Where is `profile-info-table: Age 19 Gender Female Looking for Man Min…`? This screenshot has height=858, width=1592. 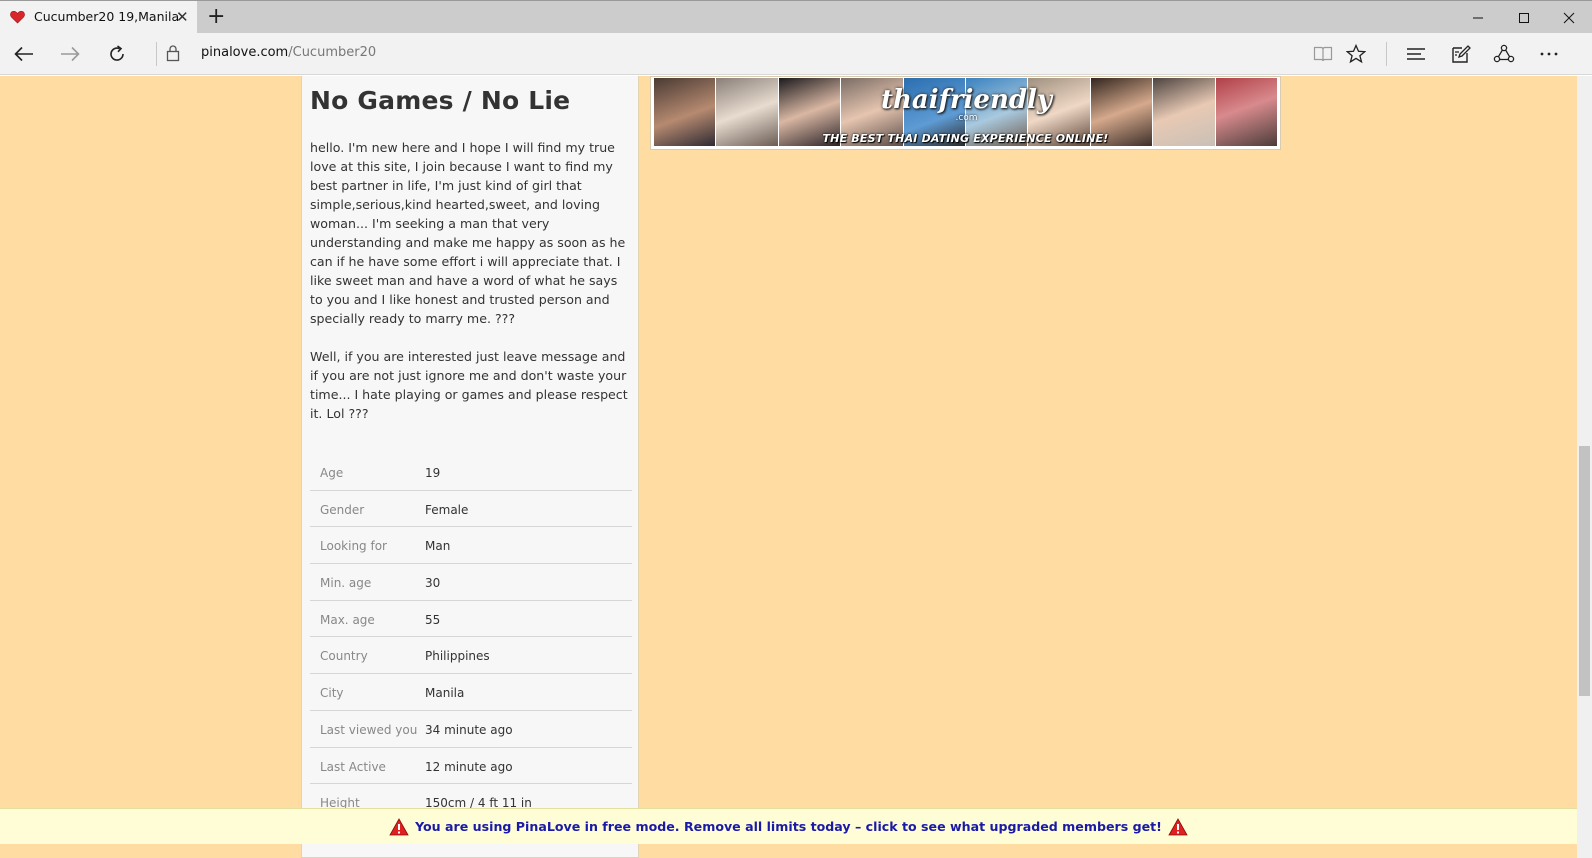 profile-info-table: Age 19 Gender Female Looking for Man Min… is located at coordinates (471, 637).